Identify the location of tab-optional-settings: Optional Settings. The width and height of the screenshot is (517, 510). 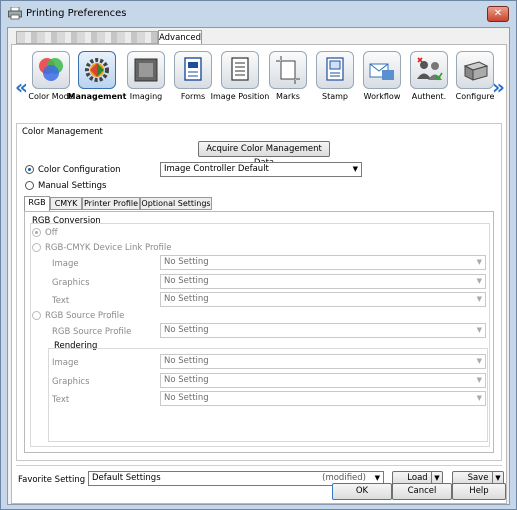
(176, 203).